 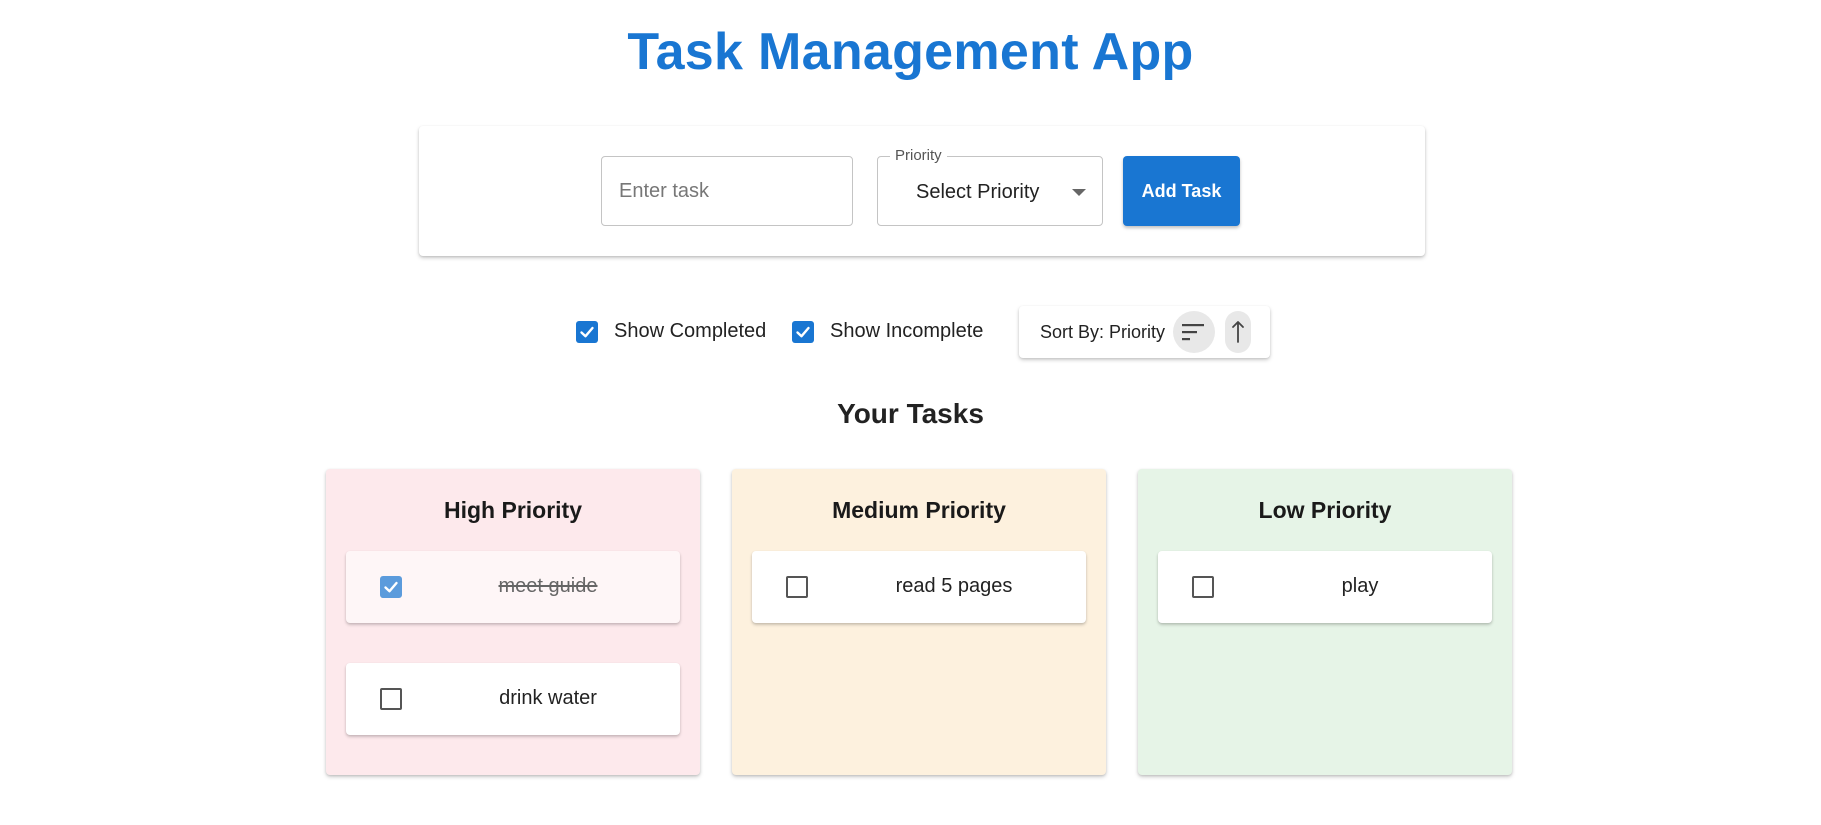 I want to click on priority-value: Select Priority, so click(x=978, y=192).